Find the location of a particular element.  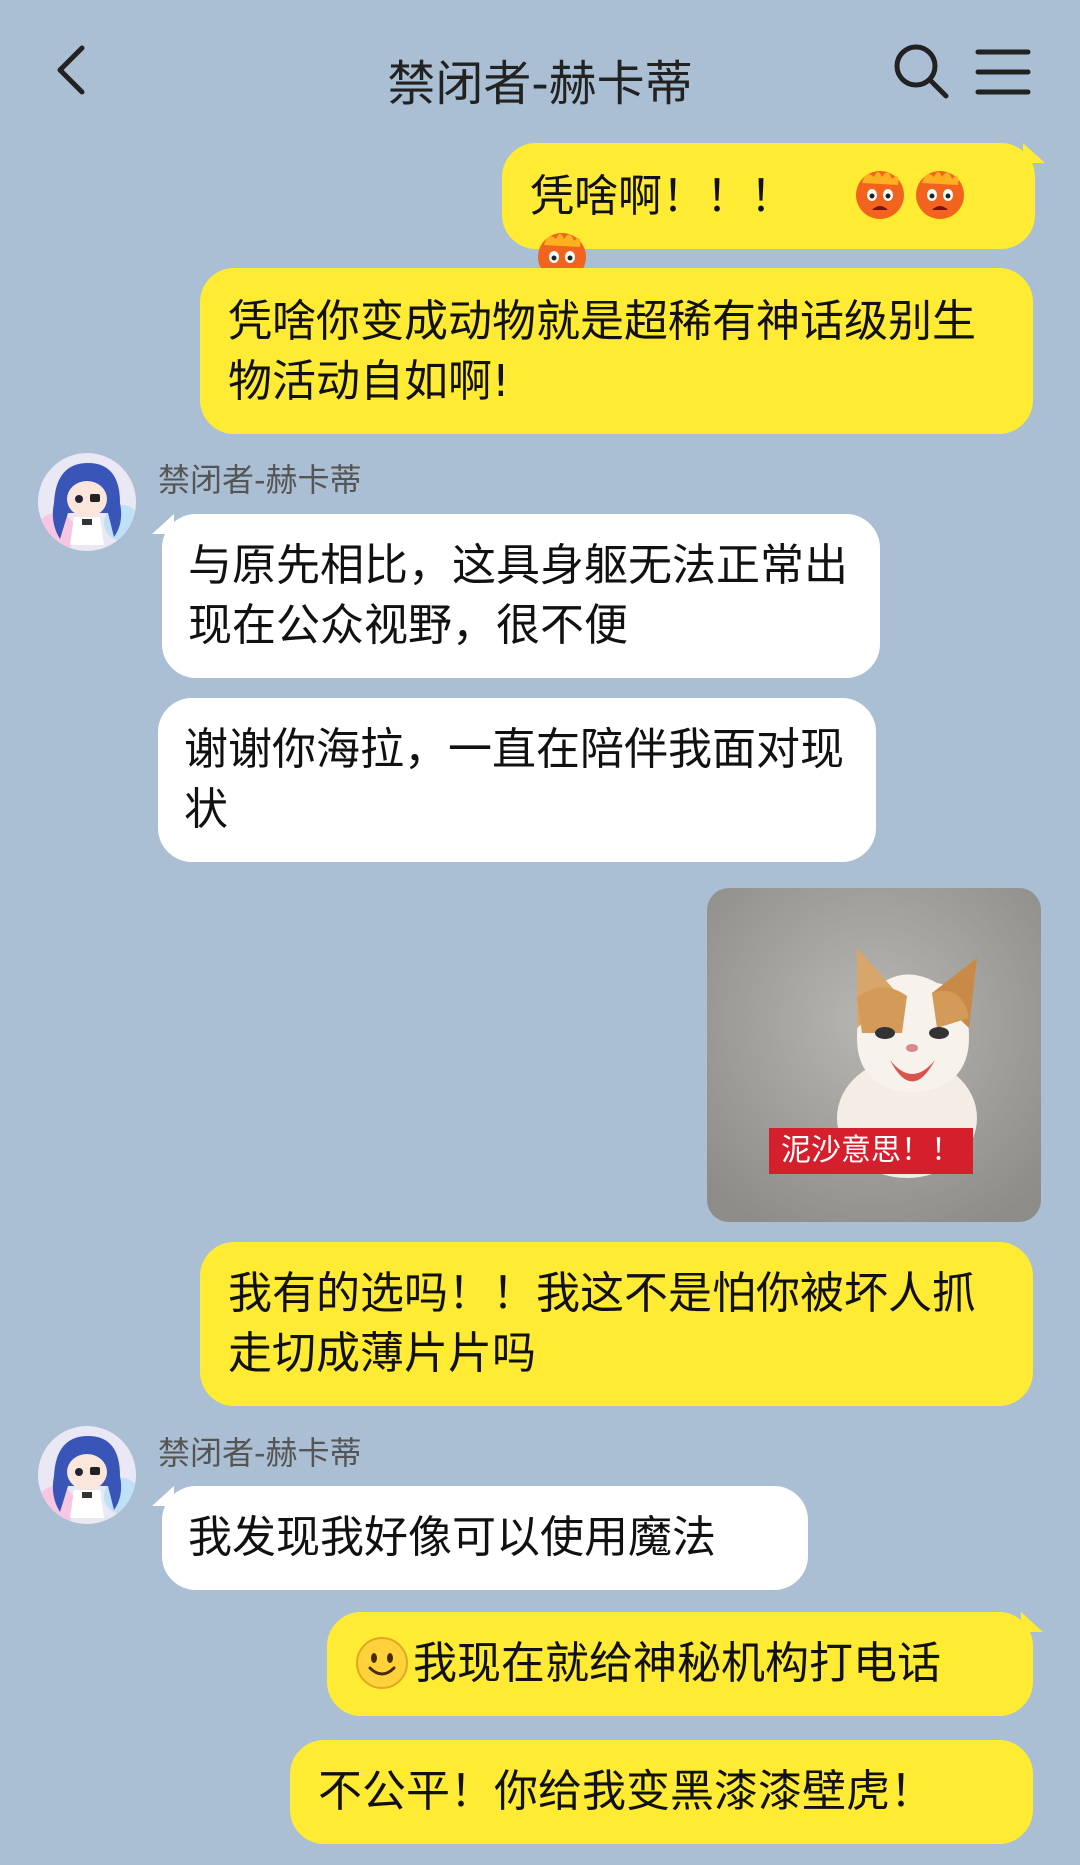

their-message-bubble: 谢谢你海拉，一直在陪伴我面对现状 is located at coordinates (517, 780).